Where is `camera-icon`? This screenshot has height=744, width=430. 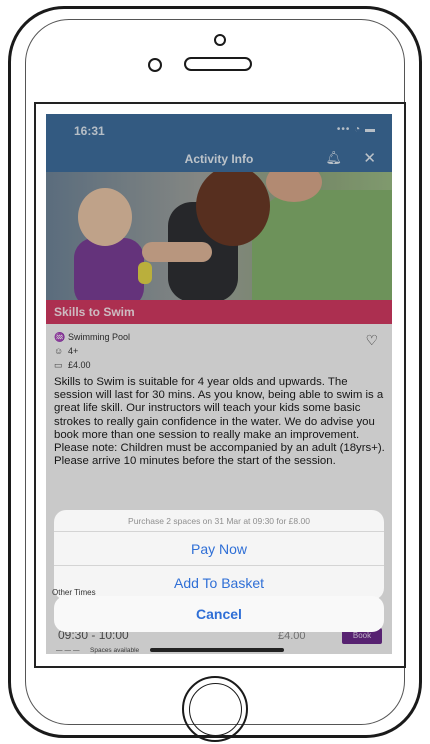 camera-icon is located at coordinates (220, 40).